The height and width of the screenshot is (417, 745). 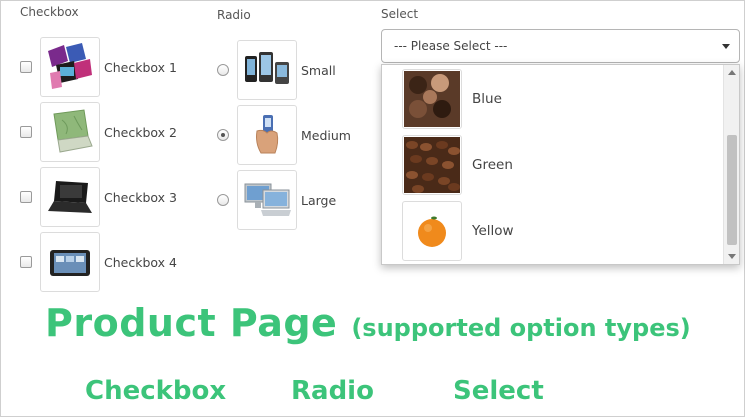 I want to click on chocolates-box-image, so click(x=432, y=99).